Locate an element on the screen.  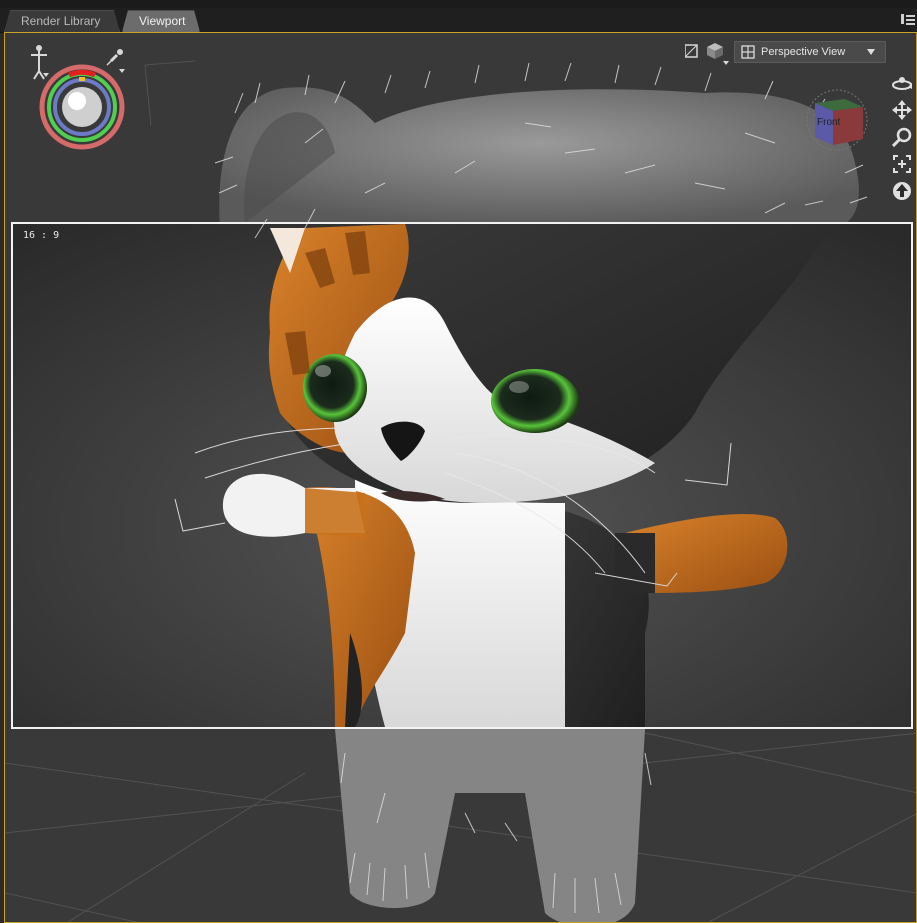
view-cube-label: Front is located at coordinates (829, 122).